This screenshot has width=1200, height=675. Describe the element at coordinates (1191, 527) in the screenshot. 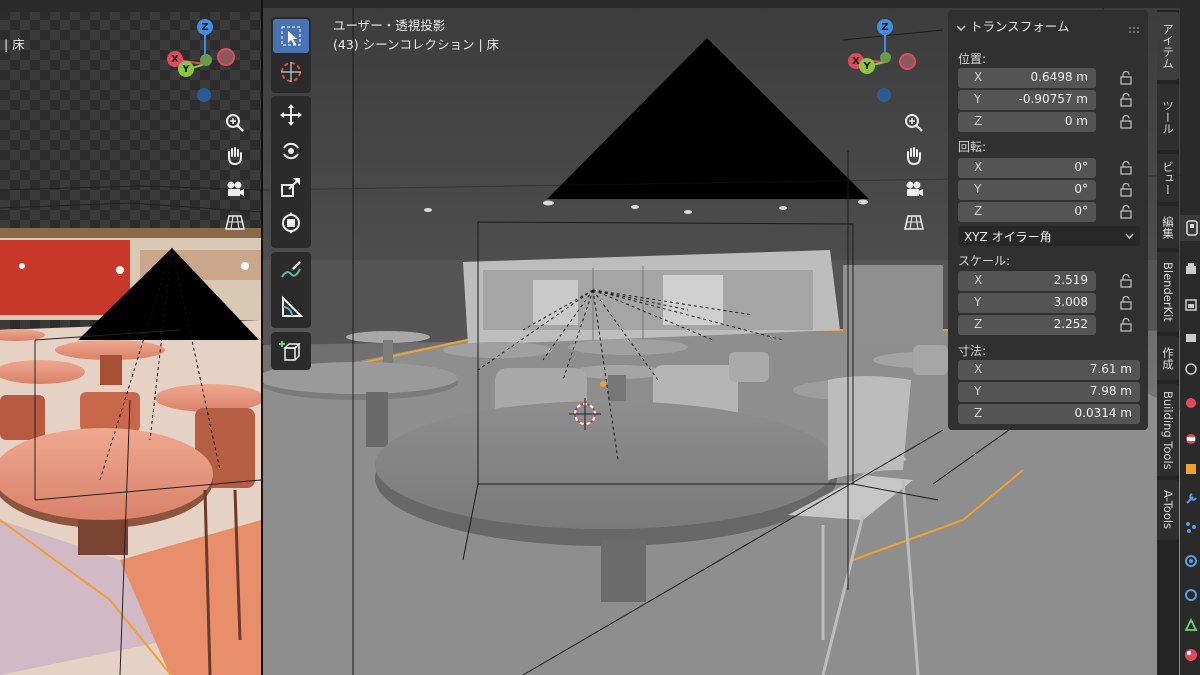

I see `particles-icon` at that location.